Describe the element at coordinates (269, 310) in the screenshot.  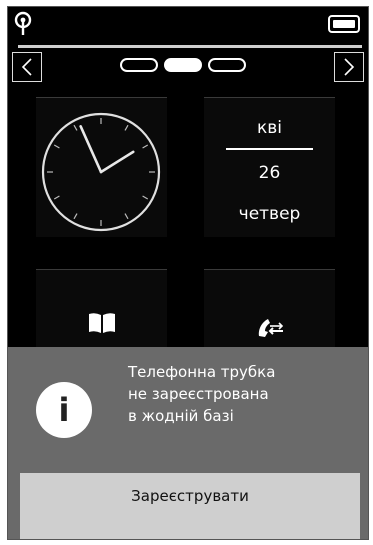
I see `call-list-tile` at that location.